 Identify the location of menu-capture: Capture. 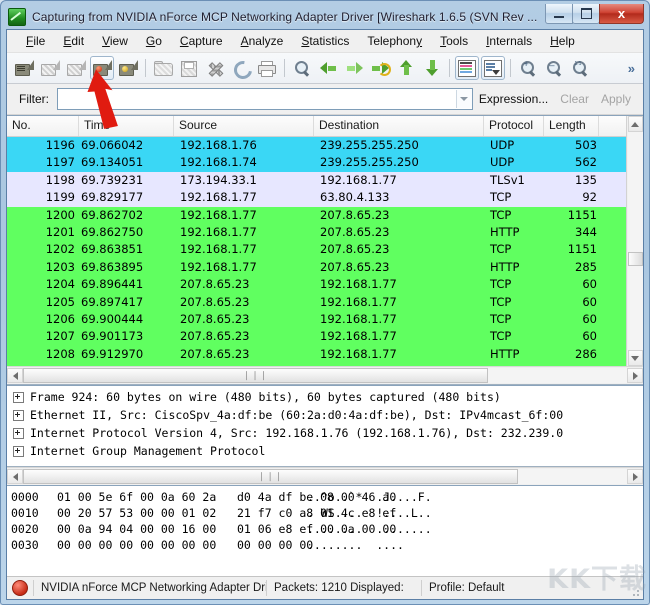
(201, 41).